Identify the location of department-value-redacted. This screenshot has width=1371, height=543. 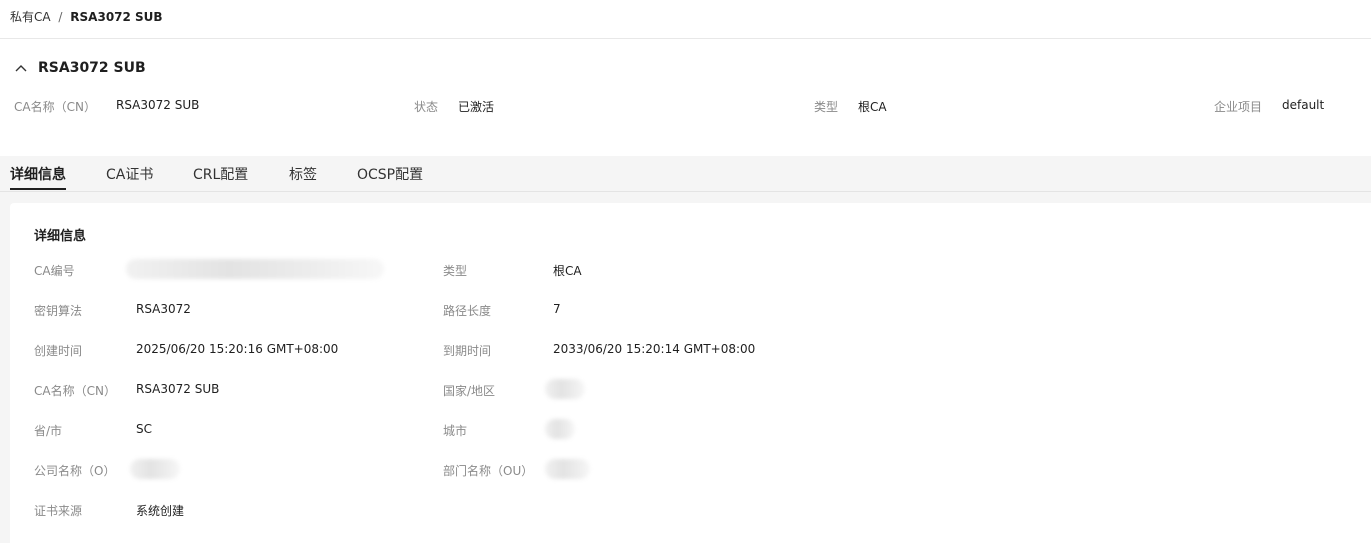
(567, 469).